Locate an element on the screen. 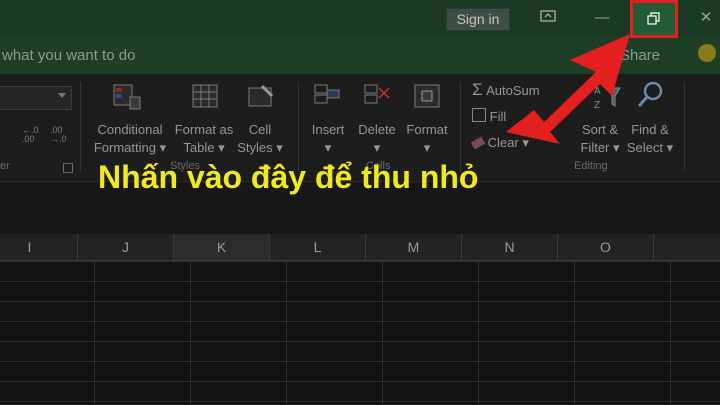 Image resolution: width=720 pixels, height=405 pixels. find-select-label-1: Find & is located at coordinates (650, 129).